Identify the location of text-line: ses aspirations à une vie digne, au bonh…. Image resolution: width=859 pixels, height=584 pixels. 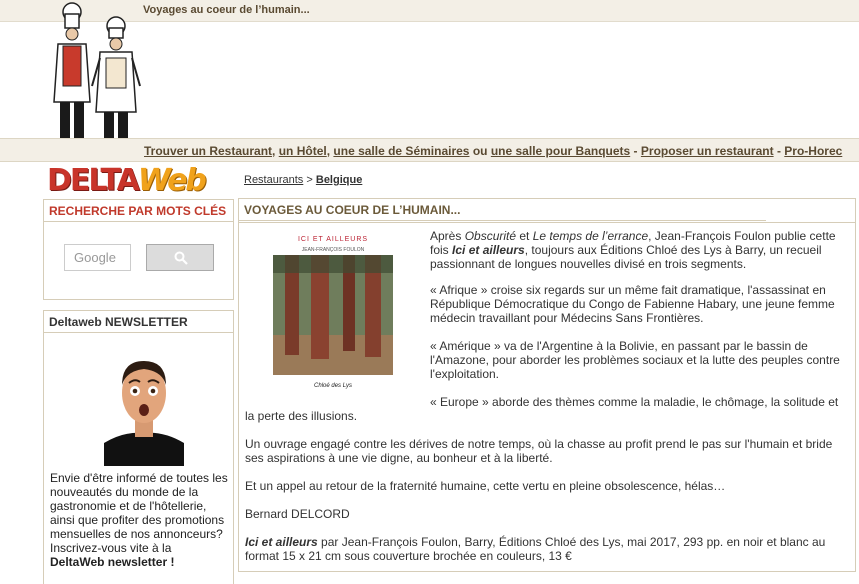
(399, 458).